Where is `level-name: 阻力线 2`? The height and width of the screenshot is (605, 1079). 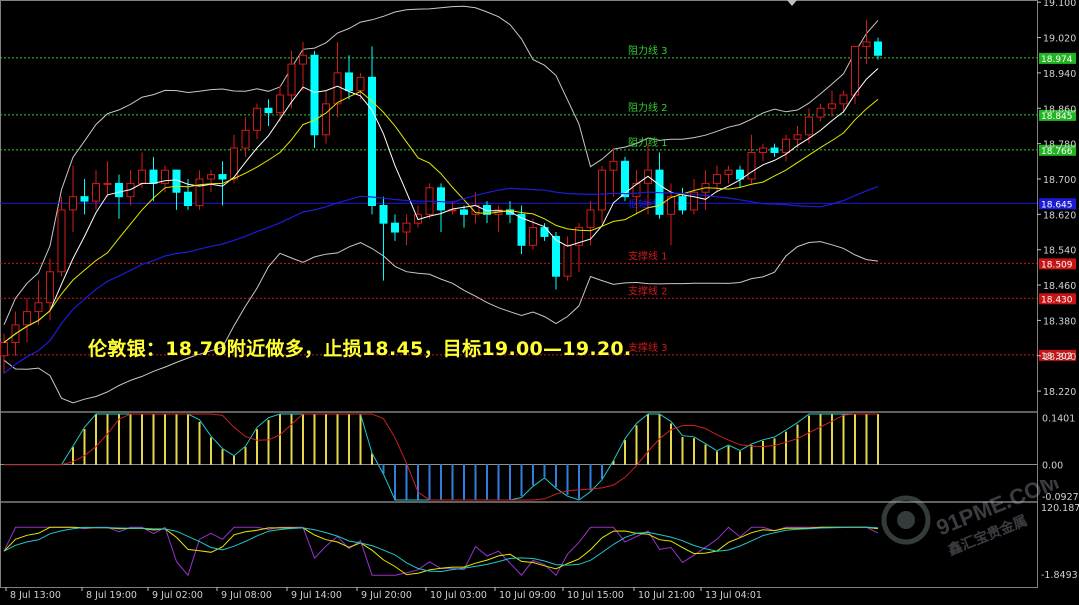
level-name: 阻力线 2 is located at coordinates (648, 107).